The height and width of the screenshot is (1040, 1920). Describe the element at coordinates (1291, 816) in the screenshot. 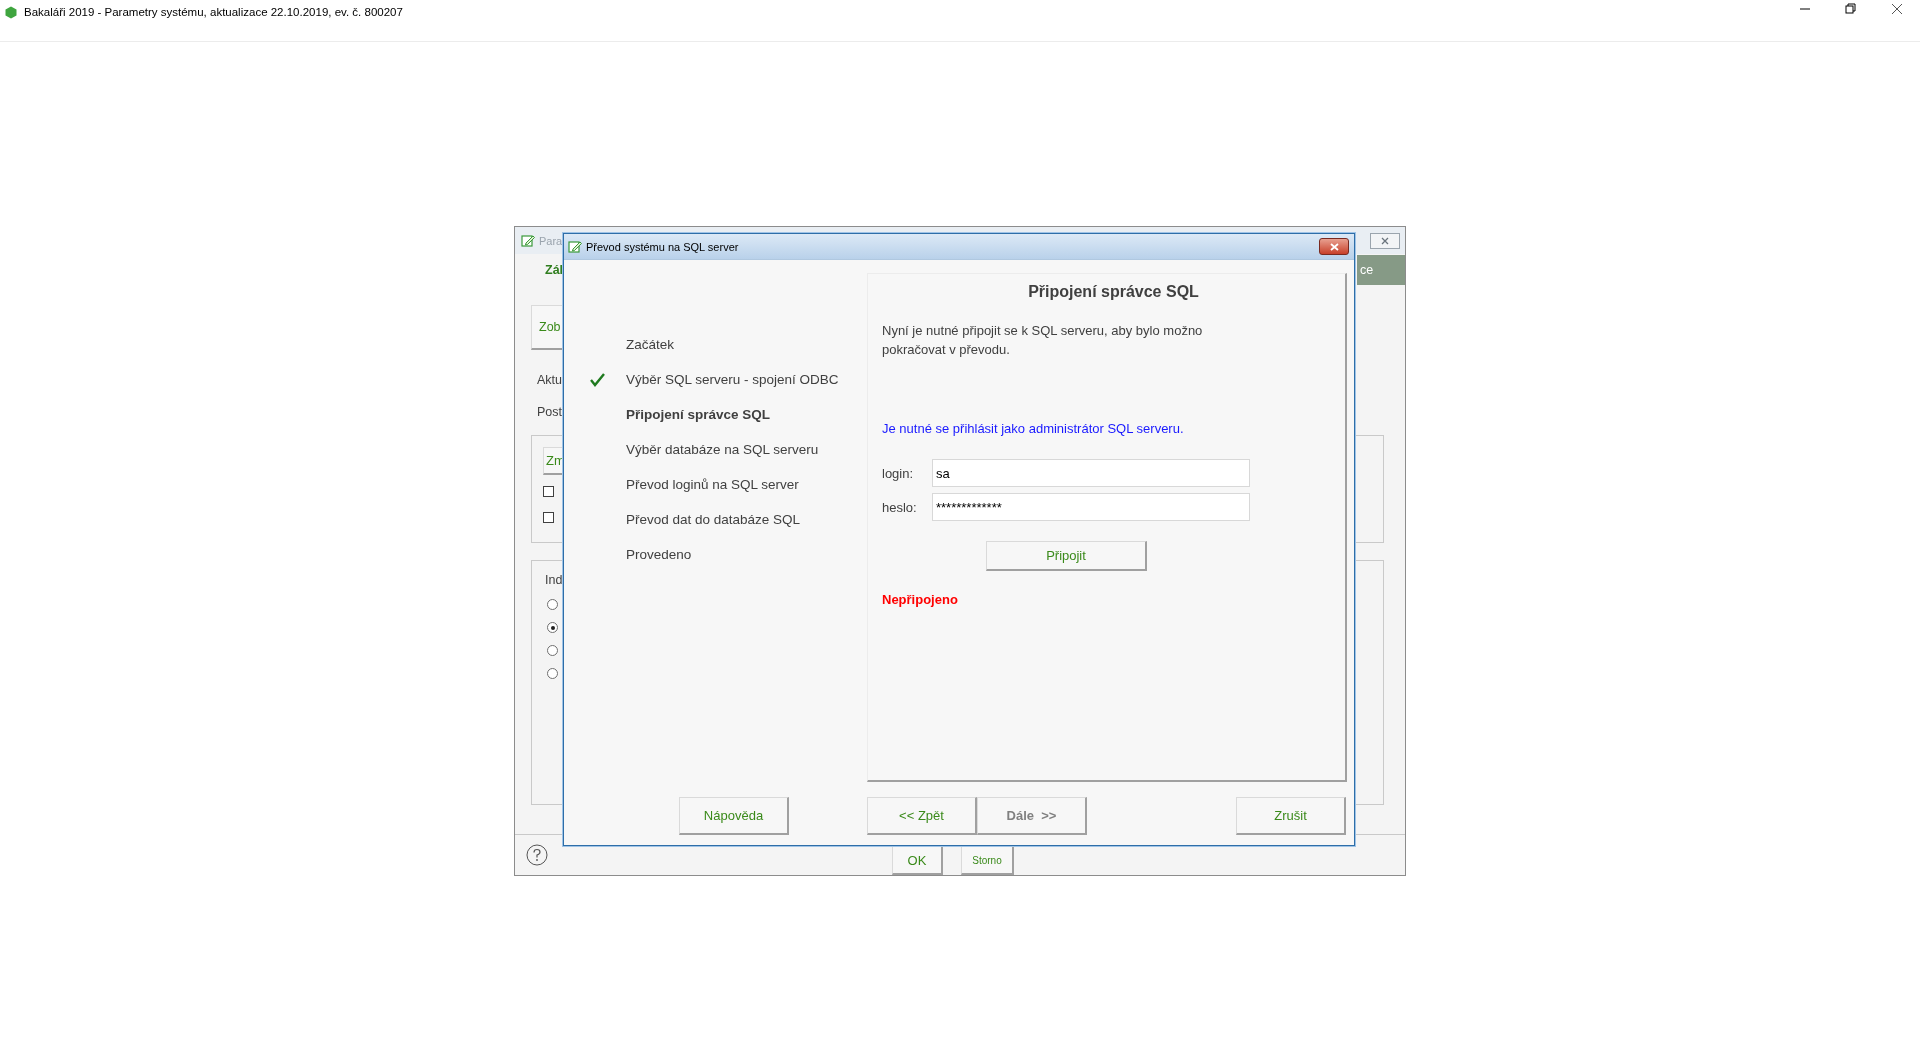

I see `wizard-button: Zrušit` at that location.